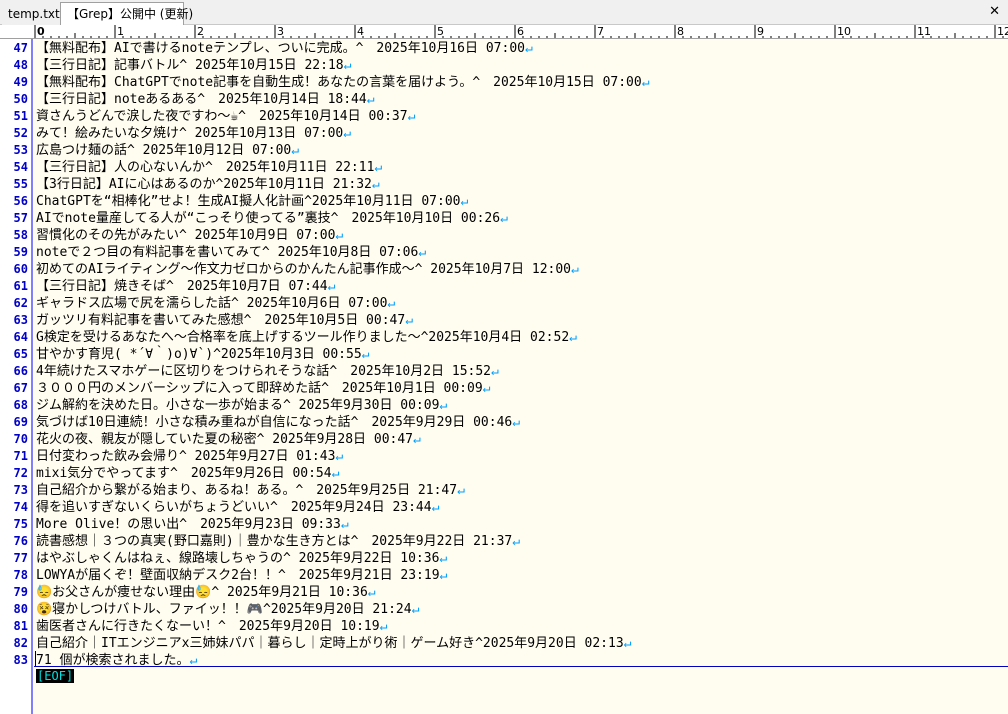  Describe the element at coordinates (31, 14) in the screenshot. I see `tab-temp-txt: temp.txt` at that location.